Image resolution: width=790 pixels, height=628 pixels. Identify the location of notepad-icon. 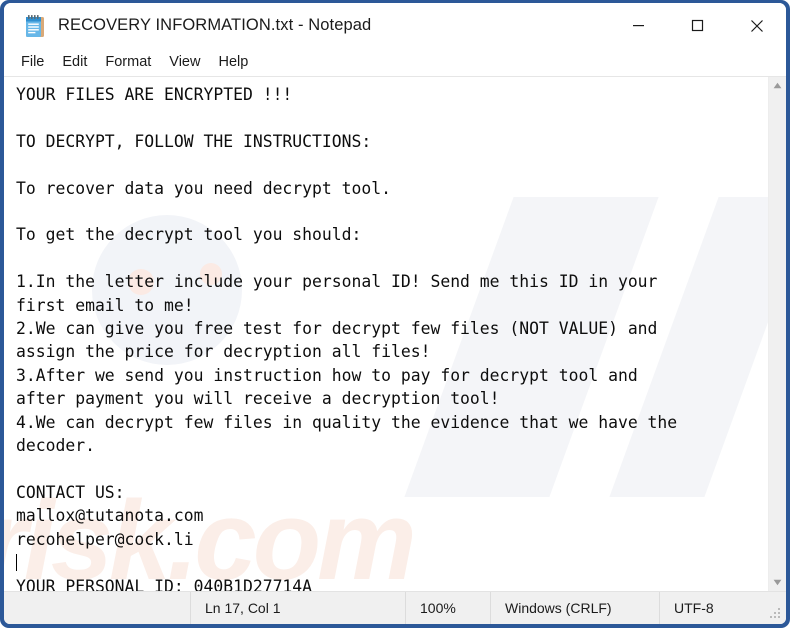
(35, 26).